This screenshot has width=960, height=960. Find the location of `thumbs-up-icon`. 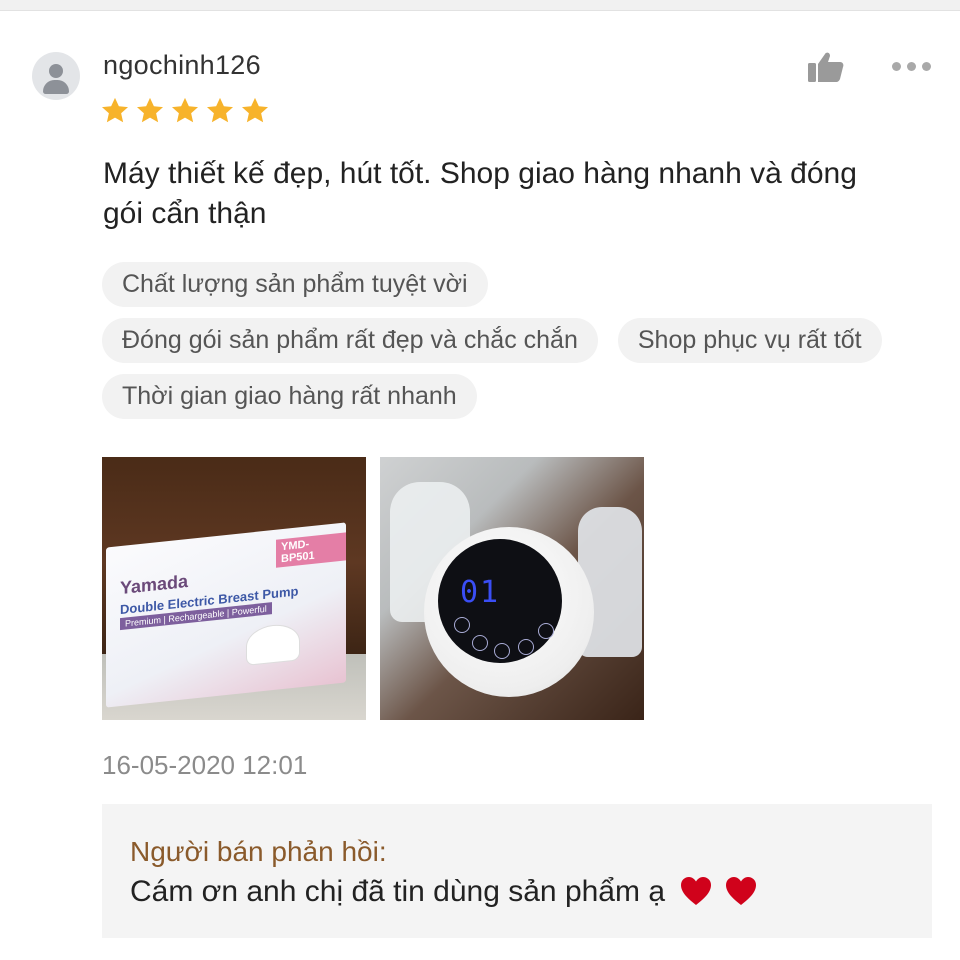

thumbs-up-icon is located at coordinates (826, 67).